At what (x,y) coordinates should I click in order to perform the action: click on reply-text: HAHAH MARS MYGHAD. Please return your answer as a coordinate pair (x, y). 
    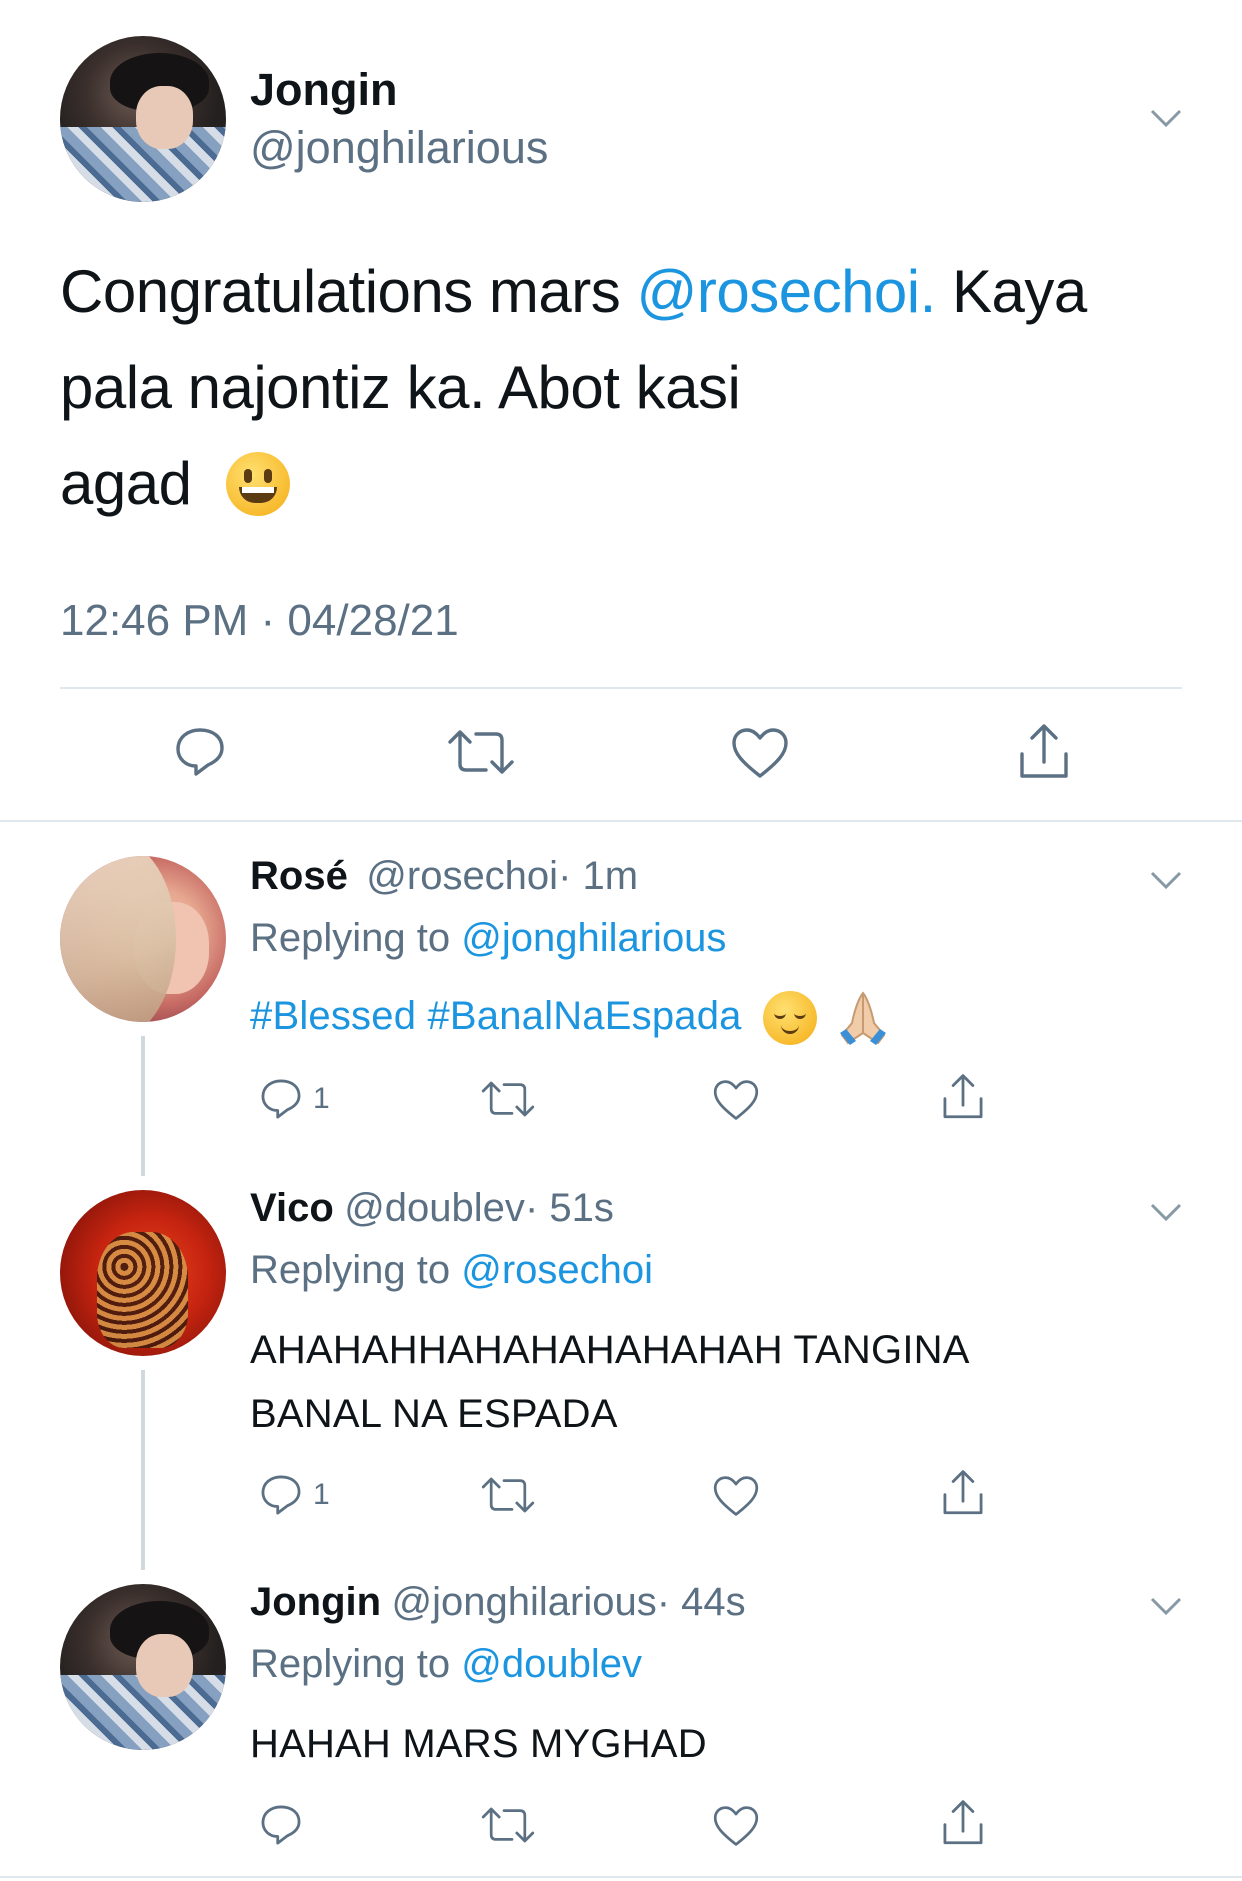
    Looking at the image, I should click on (478, 1744).